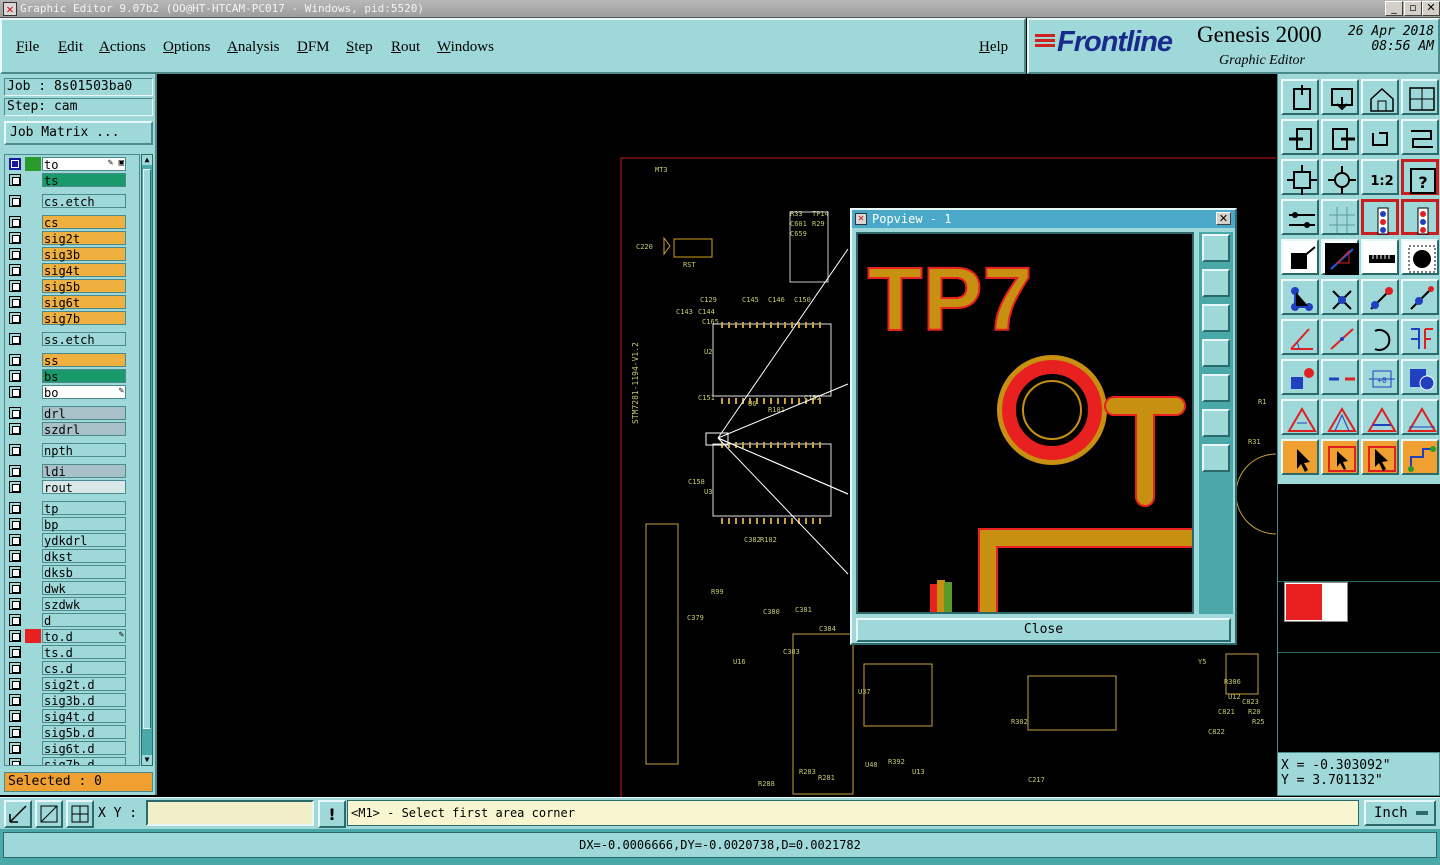 The image size is (1440, 865). What do you see at coordinates (84, 588) in the screenshot?
I see `layer-name: dwk` at bounding box center [84, 588].